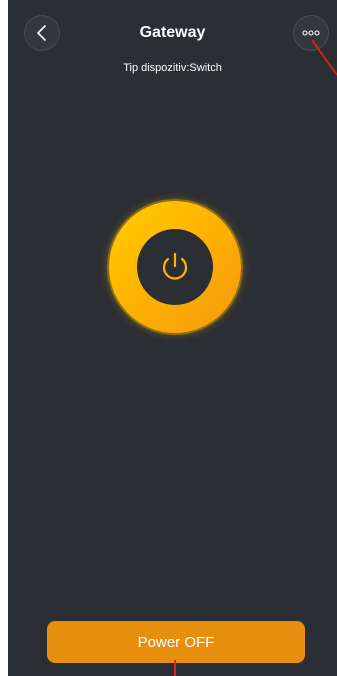  I want to click on power-ring, so click(175, 267).